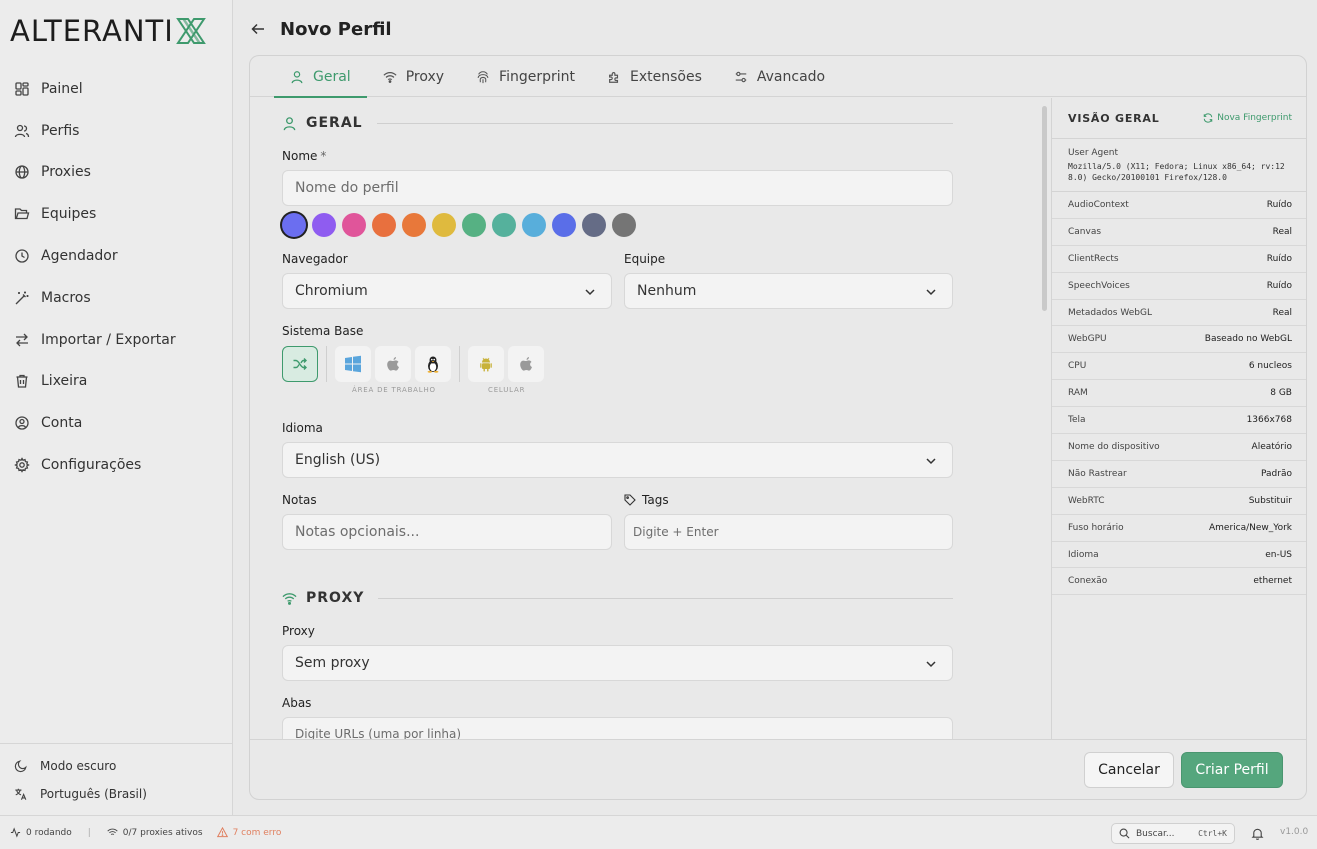  I want to click on tags-label: Tags, so click(646, 500).